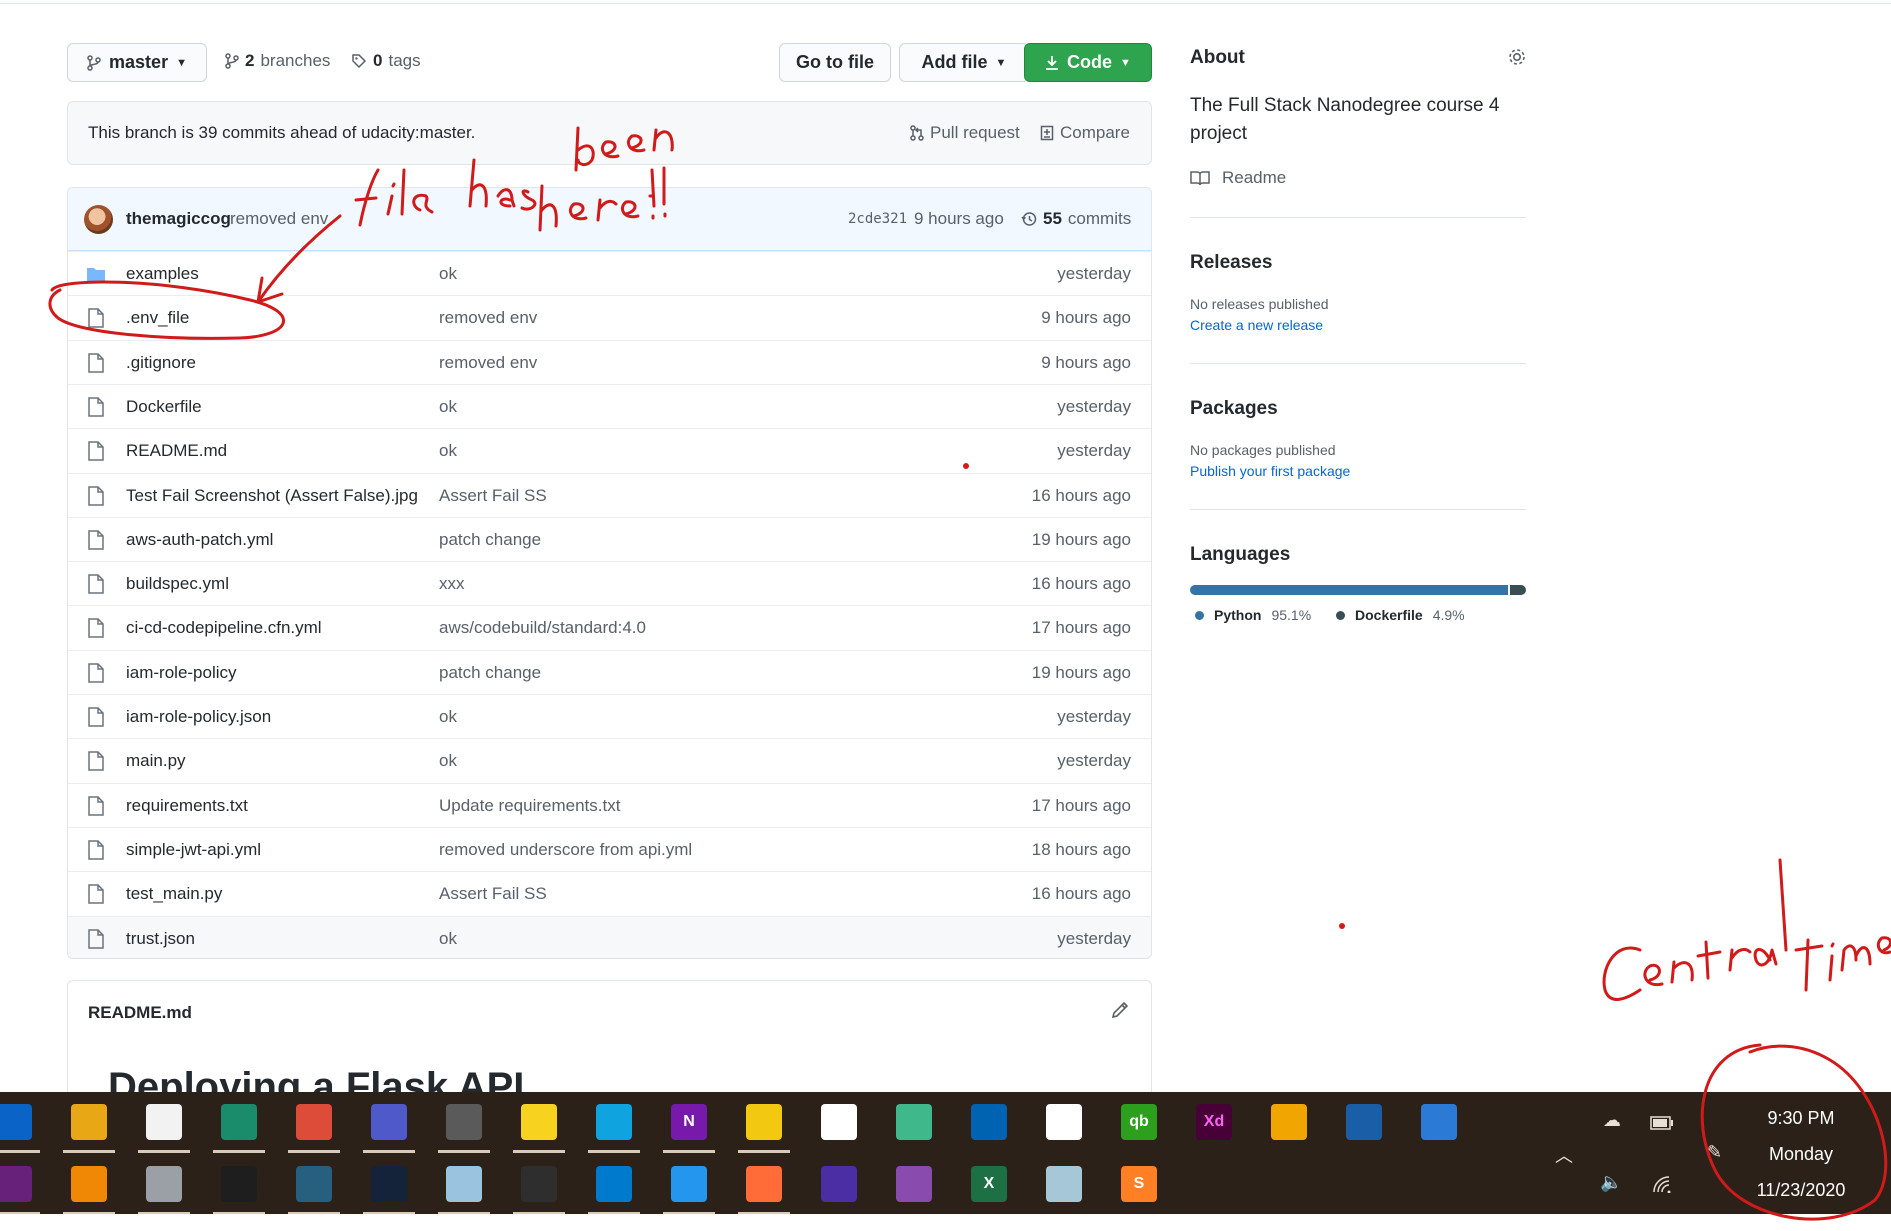 The width and height of the screenshot is (1891, 1231). What do you see at coordinates (1238, 178) in the screenshot?
I see `readme-link: Readme` at bounding box center [1238, 178].